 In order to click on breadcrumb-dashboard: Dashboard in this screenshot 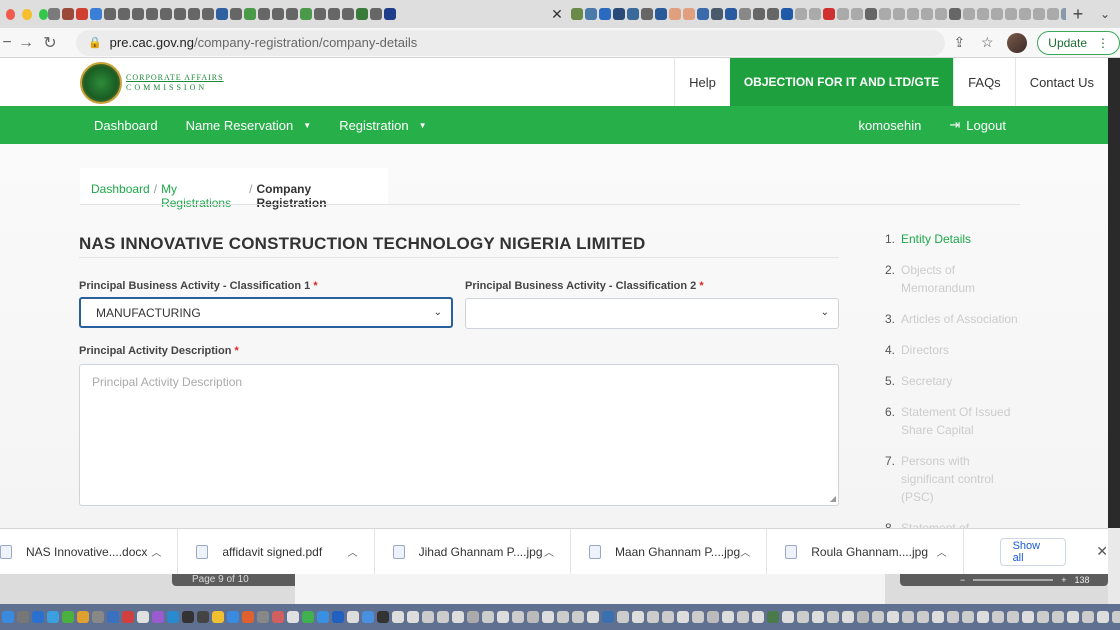, I will do `click(120, 189)`.